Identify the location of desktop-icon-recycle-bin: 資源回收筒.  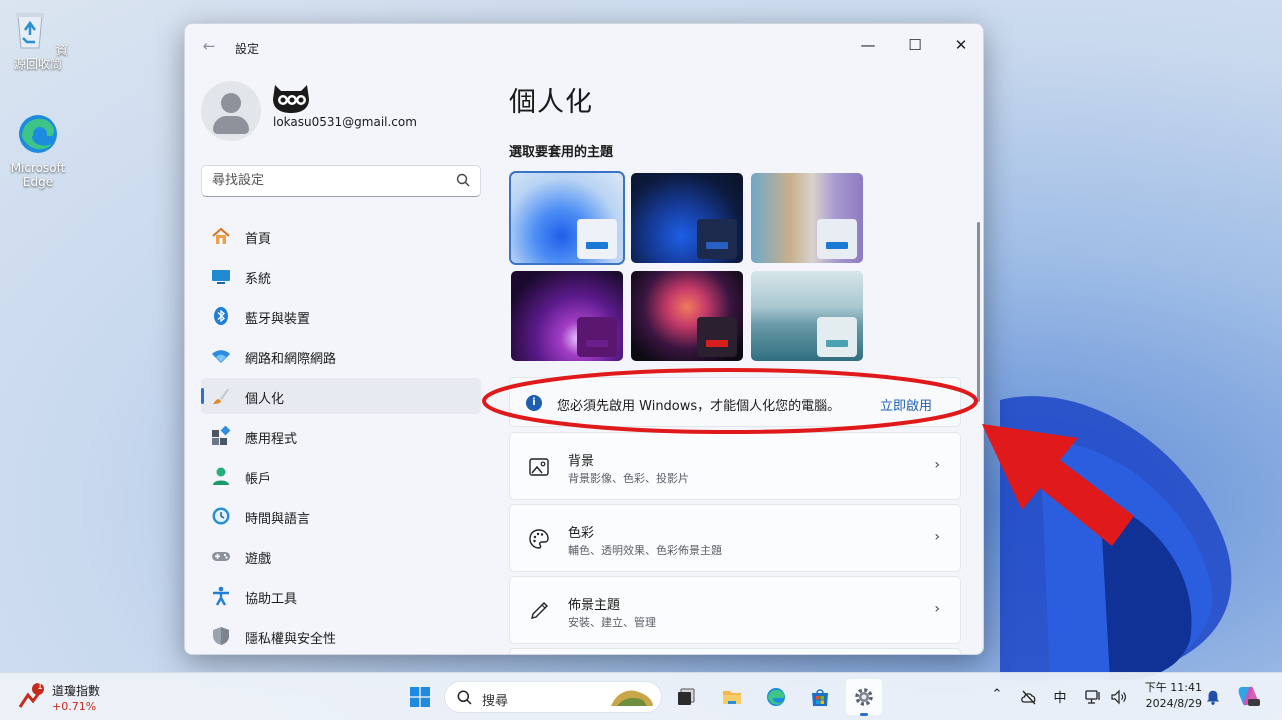
(38, 39).